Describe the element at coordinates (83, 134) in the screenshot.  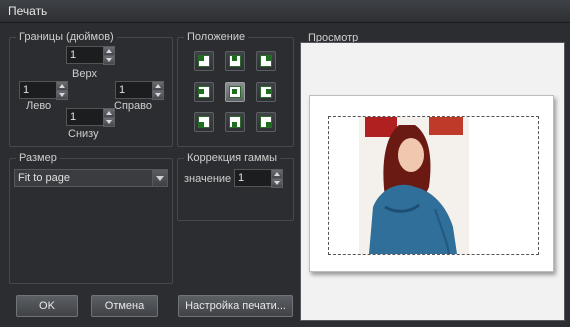
I see `margin-bottom-label: Снизу` at that location.